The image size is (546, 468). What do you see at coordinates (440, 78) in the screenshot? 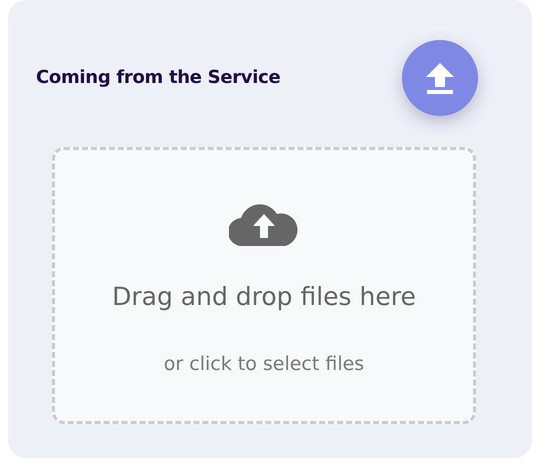
I see `upload-icon` at bounding box center [440, 78].